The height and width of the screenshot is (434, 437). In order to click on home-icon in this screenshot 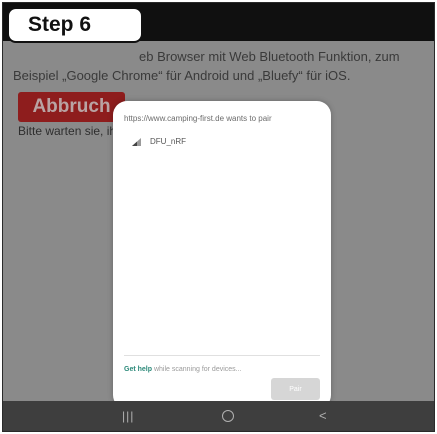, I will do `click(228, 416)`.